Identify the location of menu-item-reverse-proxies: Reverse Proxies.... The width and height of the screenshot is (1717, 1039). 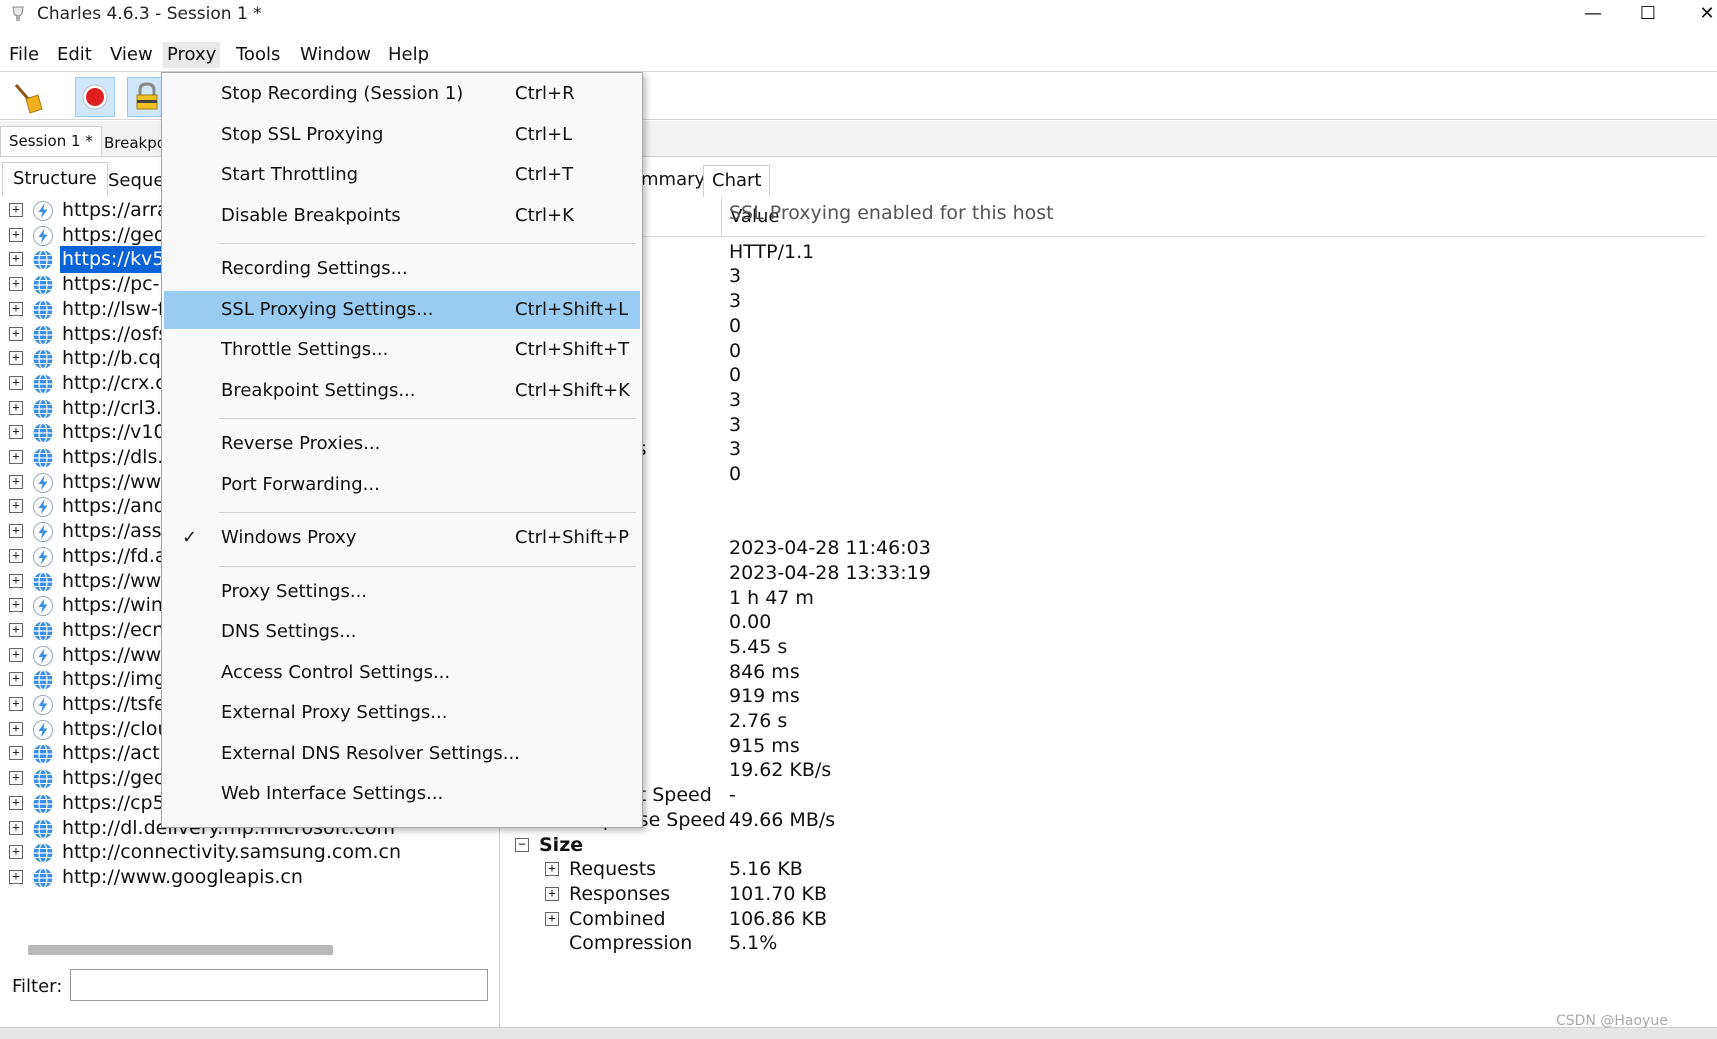
(402, 444).